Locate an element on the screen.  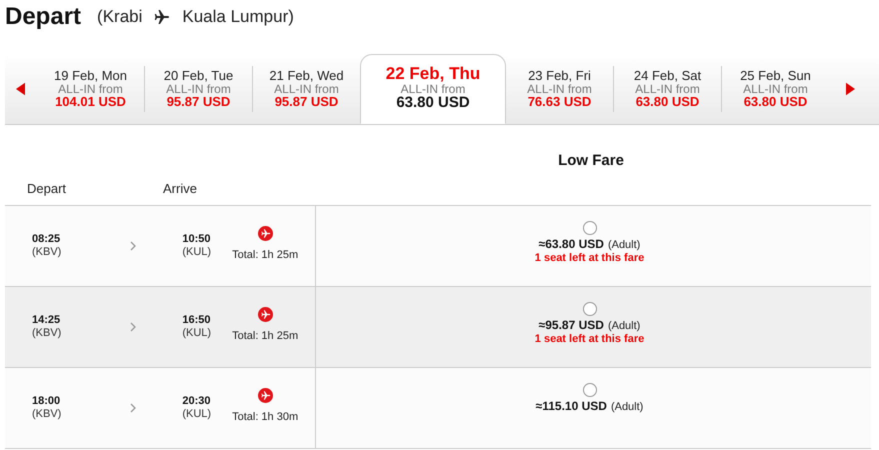
date-tab: 22 Feb, Thu ALL-IN from 63.80 USD is located at coordinates (433, 89).